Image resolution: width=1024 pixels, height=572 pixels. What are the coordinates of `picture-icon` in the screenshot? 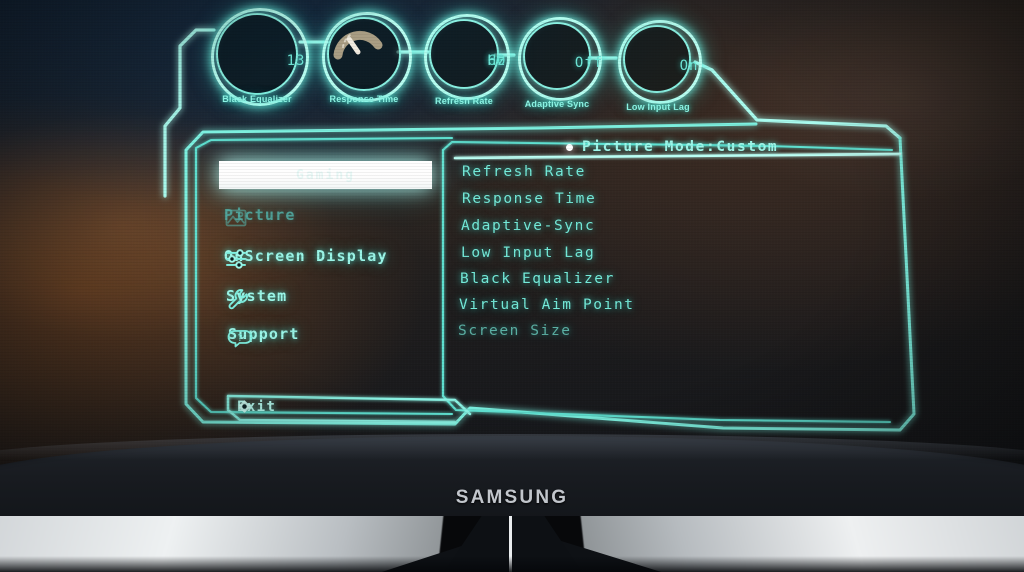 It's located at (236, 218).